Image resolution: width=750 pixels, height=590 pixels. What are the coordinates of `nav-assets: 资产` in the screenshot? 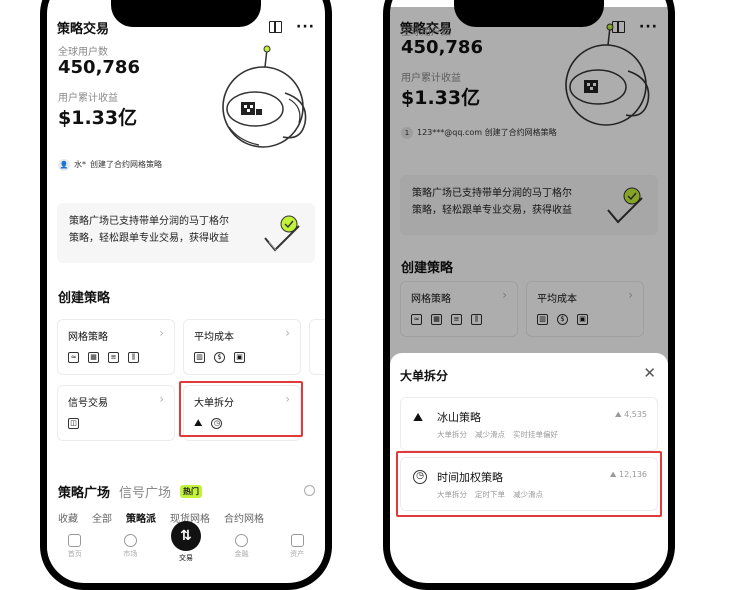 It's located at (297, 545).